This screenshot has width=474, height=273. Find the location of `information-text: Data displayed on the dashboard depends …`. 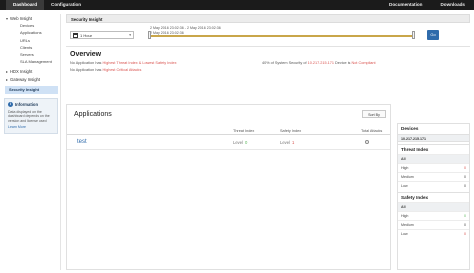

information-text: Data displayed on the dashboard depends … is located at coordinates (29, 116).